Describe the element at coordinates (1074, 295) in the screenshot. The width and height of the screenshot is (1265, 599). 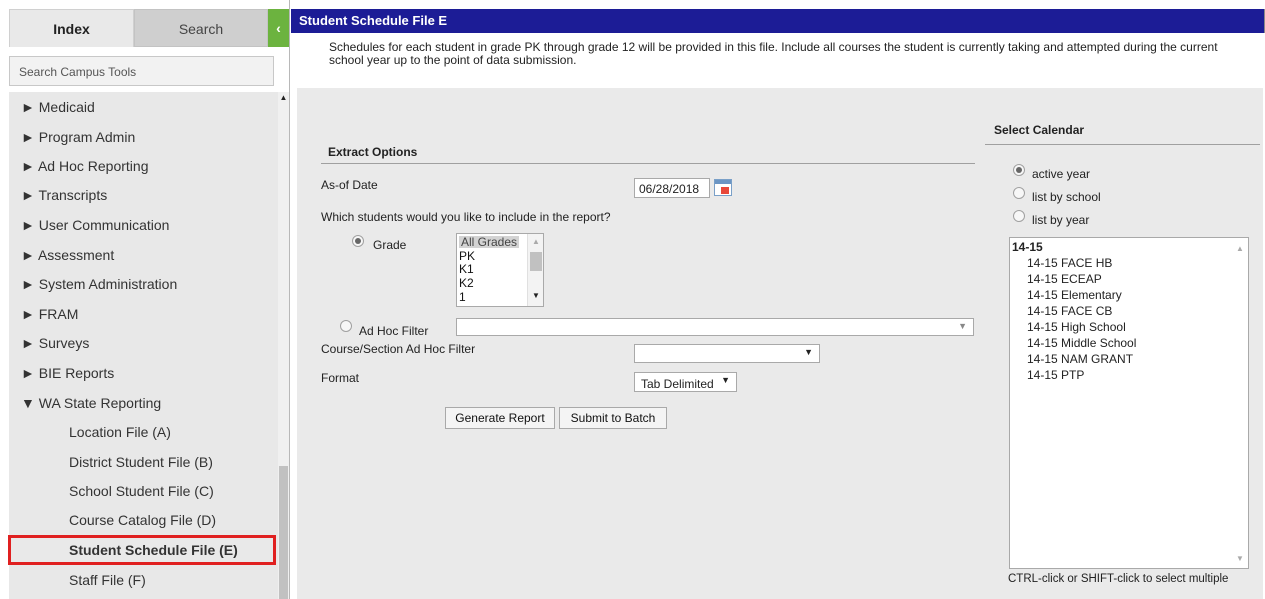
I see `calendar-option: 14-15 Elementary` at that location.